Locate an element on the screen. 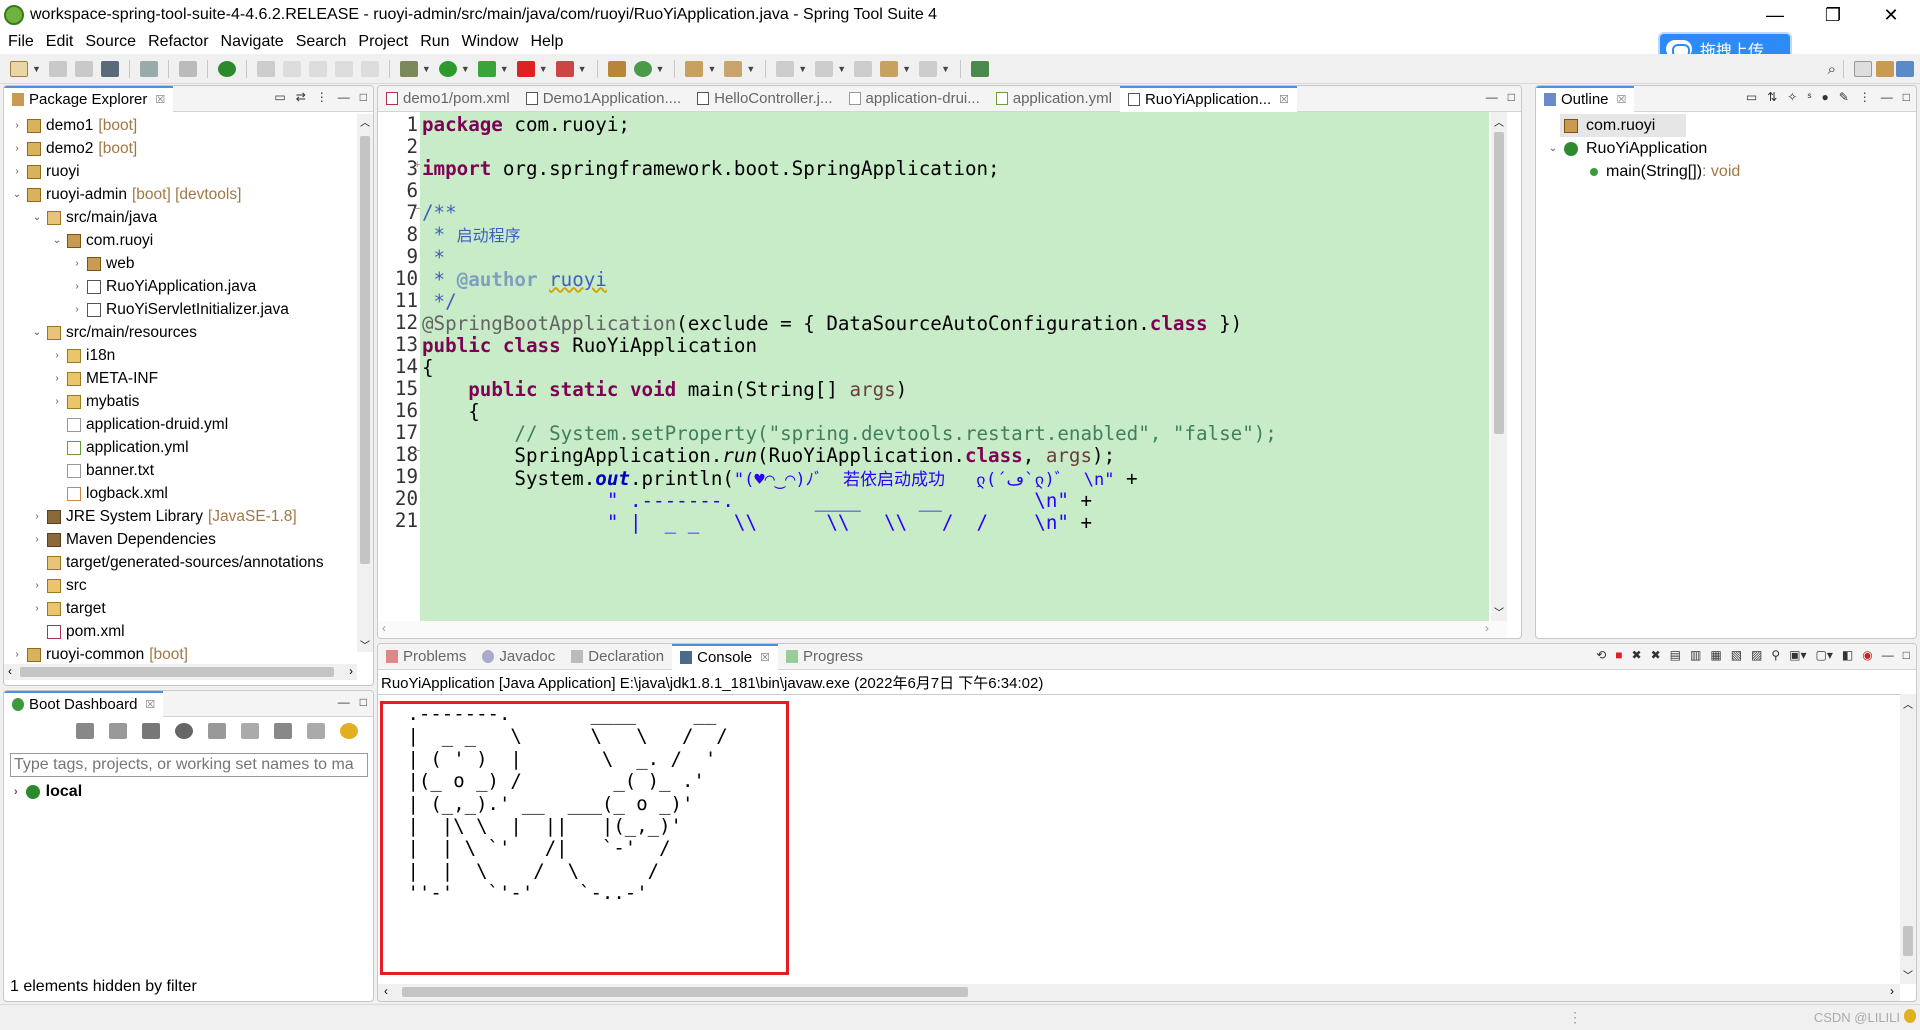 The height and width of the screenshot is (1030, 1920). search-tool-icon is located at coordinates (733, 68).